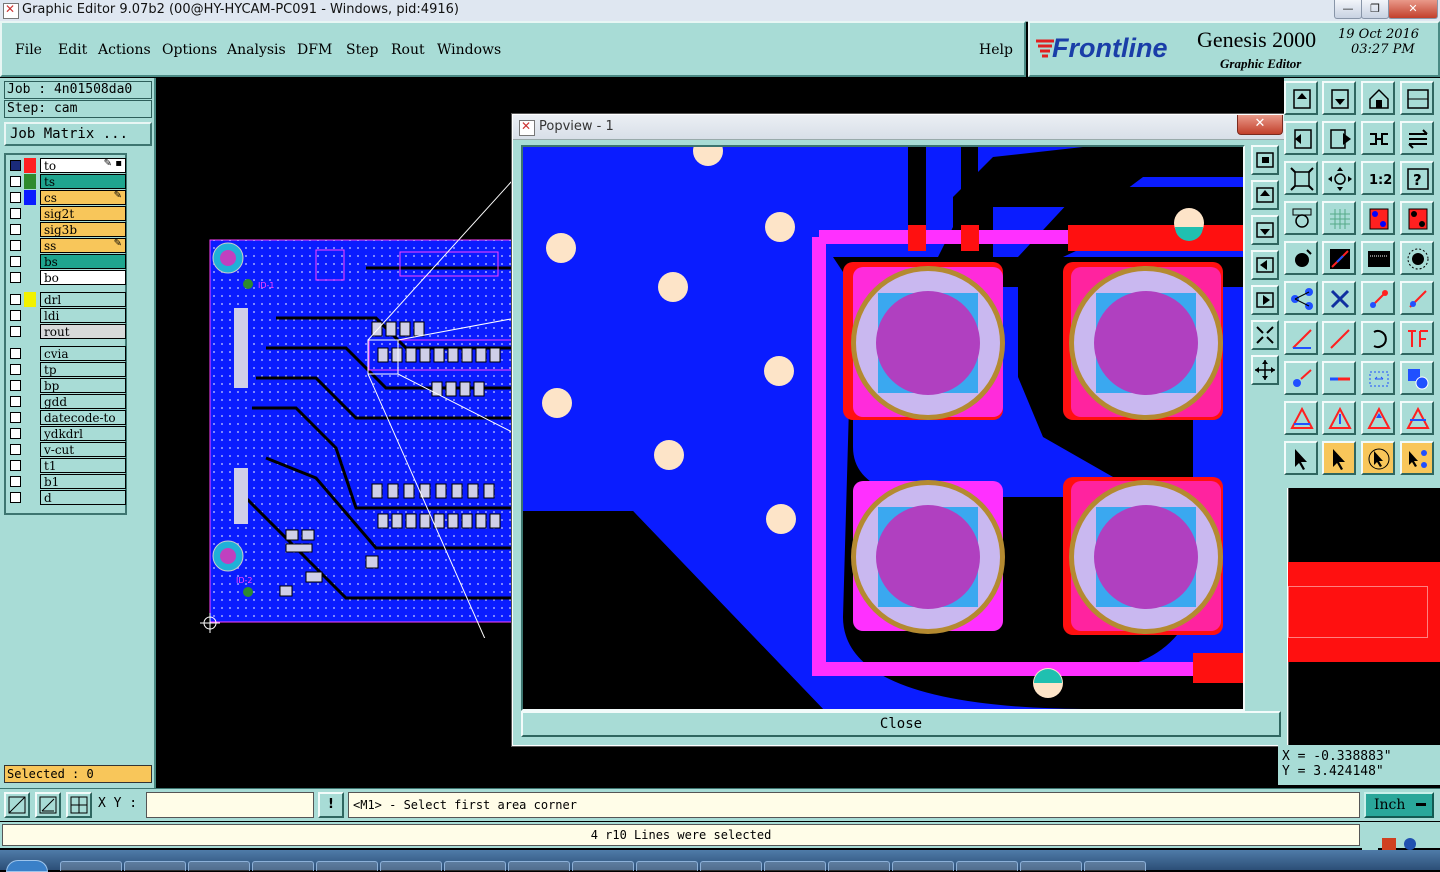 The width and height of the screenshot is (1440, 872). What do you see at coordinates (1417, 218) in the screenshot?
I see `pad-red-alt-icon` at bounding box center [1417, 218].